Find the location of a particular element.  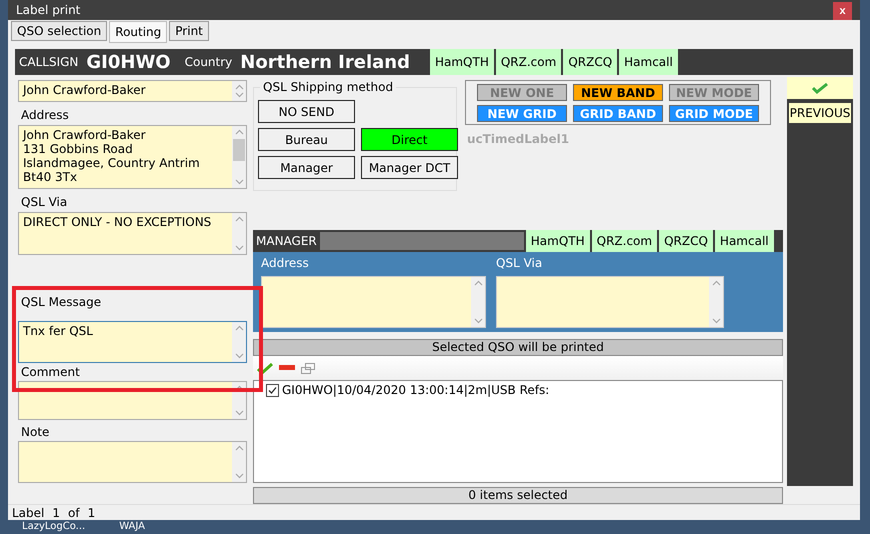

shipping-option: Manager DCT is located at coordinates (409, 167).